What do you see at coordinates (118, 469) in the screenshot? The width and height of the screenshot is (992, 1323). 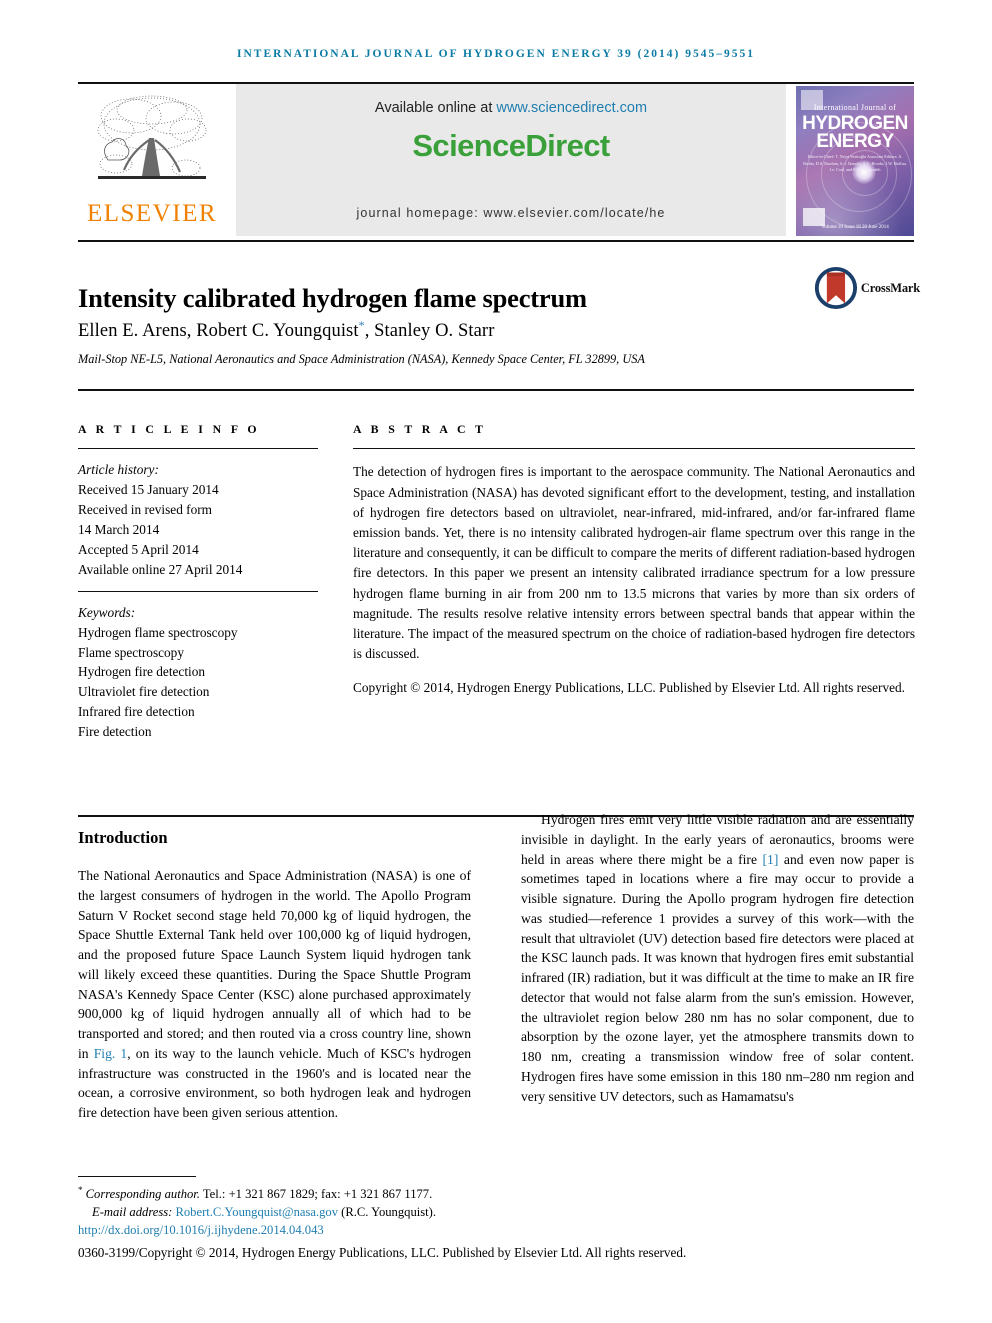 I see `article-history-heading: Article history:` at bounding box center [118, 469].